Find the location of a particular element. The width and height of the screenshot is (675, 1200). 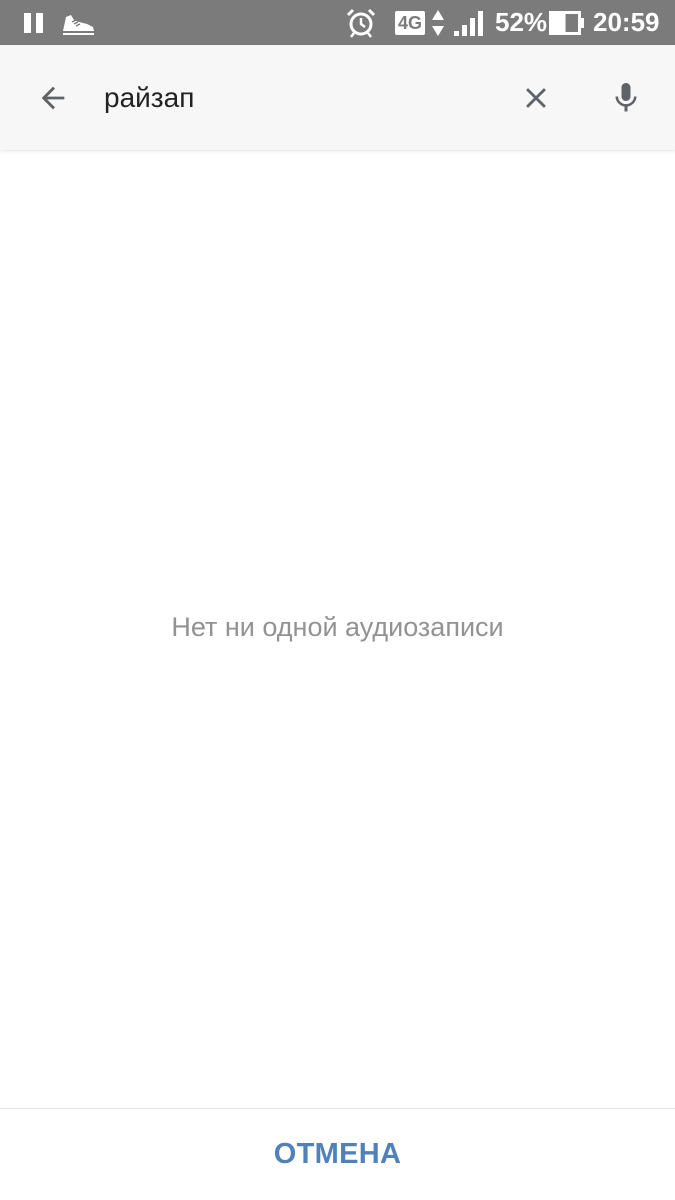

search-input: райзап is located at coordinates (149, 97).